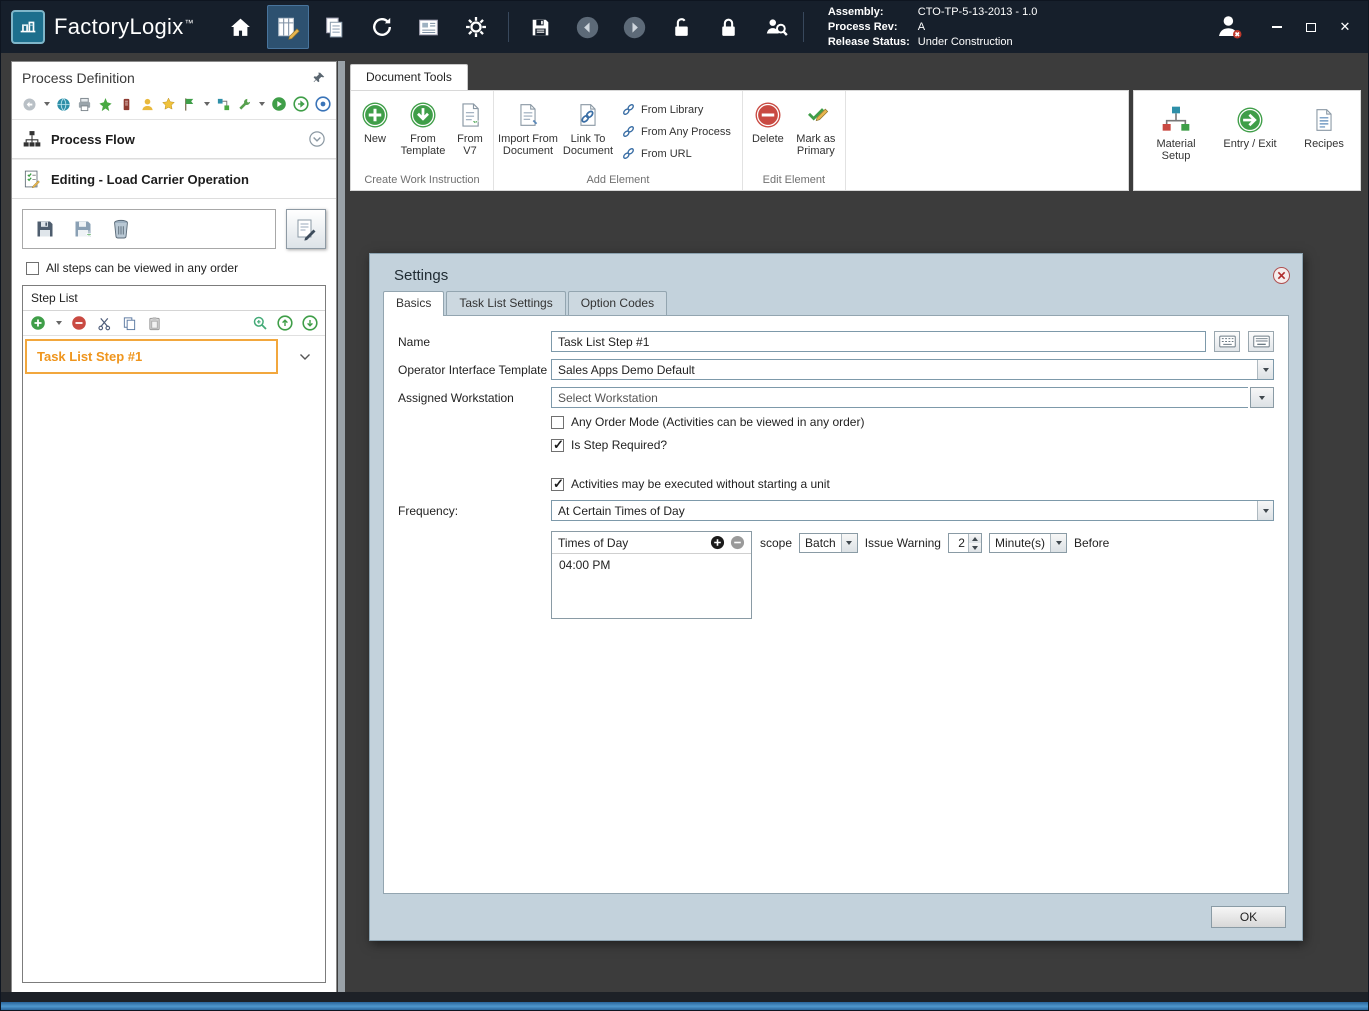 This screenshot has width=1369, height=1011. I want to click on operator-button, so click(147, 104).